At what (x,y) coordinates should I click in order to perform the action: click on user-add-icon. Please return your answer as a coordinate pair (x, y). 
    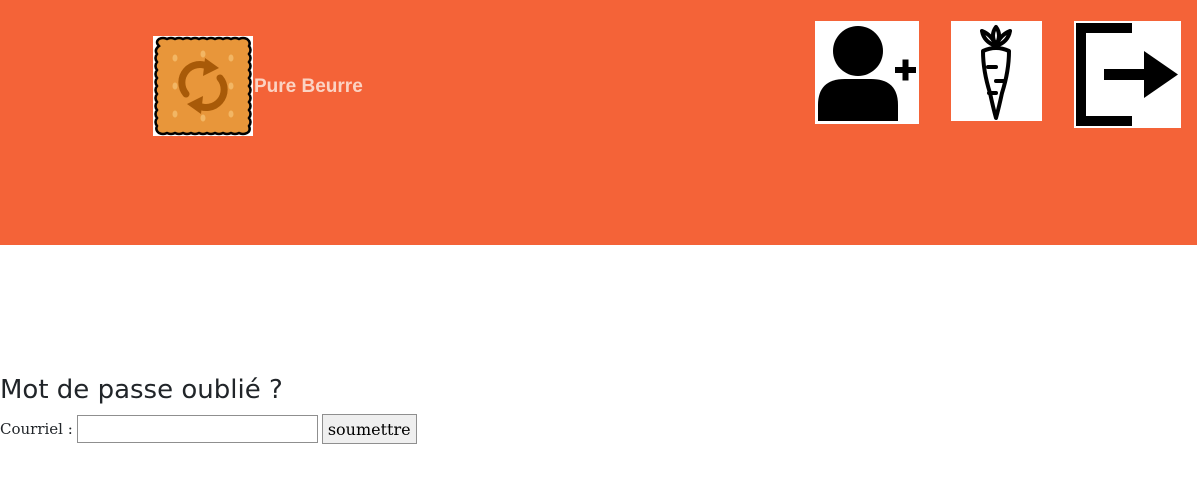
    Looking at the image, I should click on (867, 72).